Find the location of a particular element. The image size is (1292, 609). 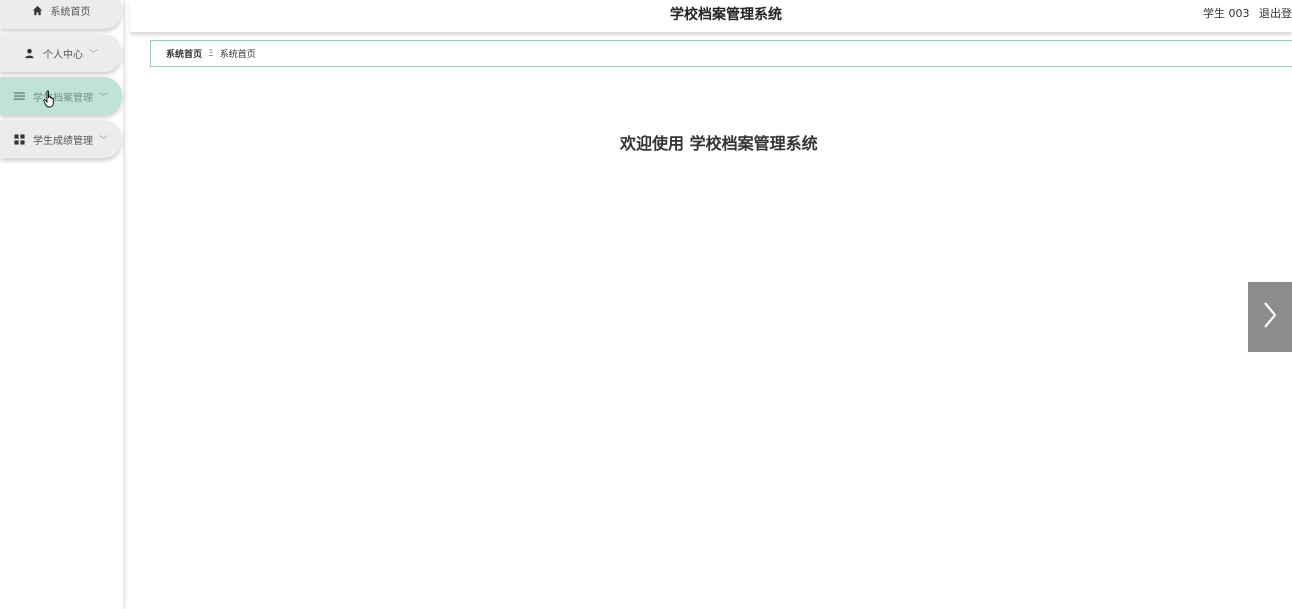

user-area: 学生 003 退出登录 is located at coordinates (1247, 13).